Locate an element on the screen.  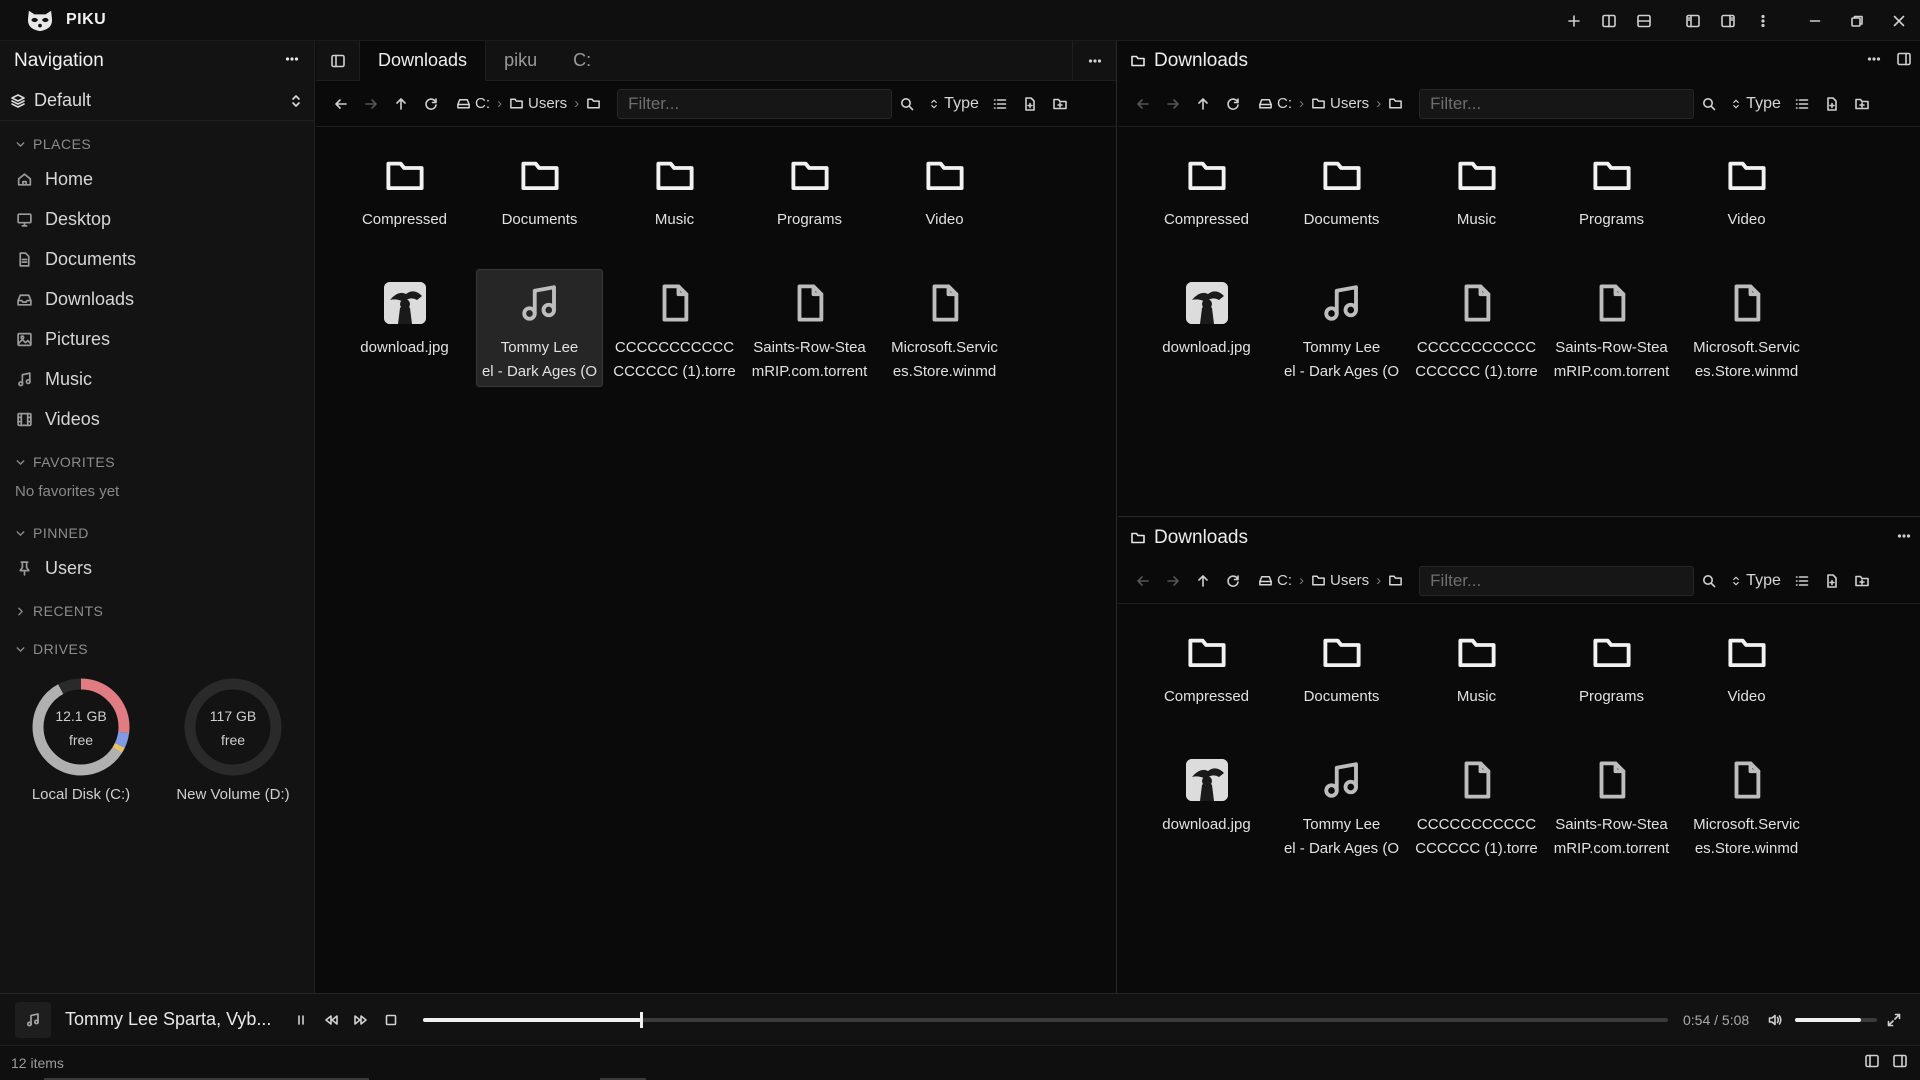
tab-downloads: Downloads is located at coordinates (423, 60).